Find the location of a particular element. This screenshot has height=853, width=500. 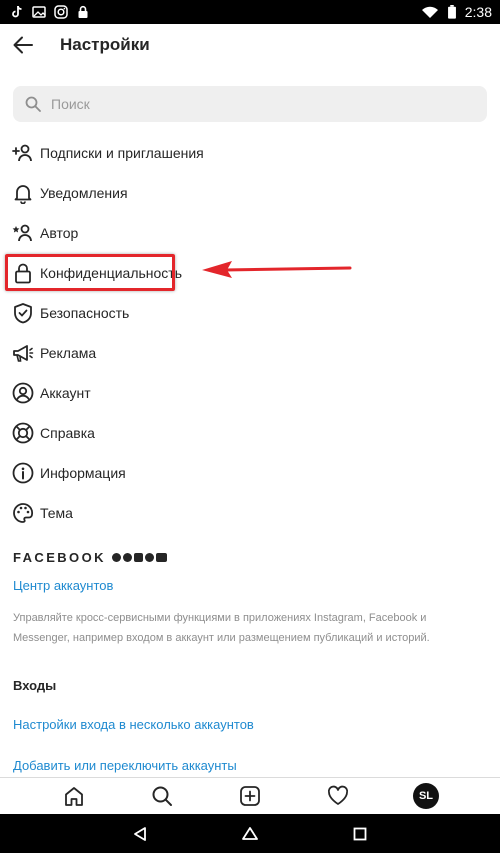

battery-icon is located at coordinates (451, 12).